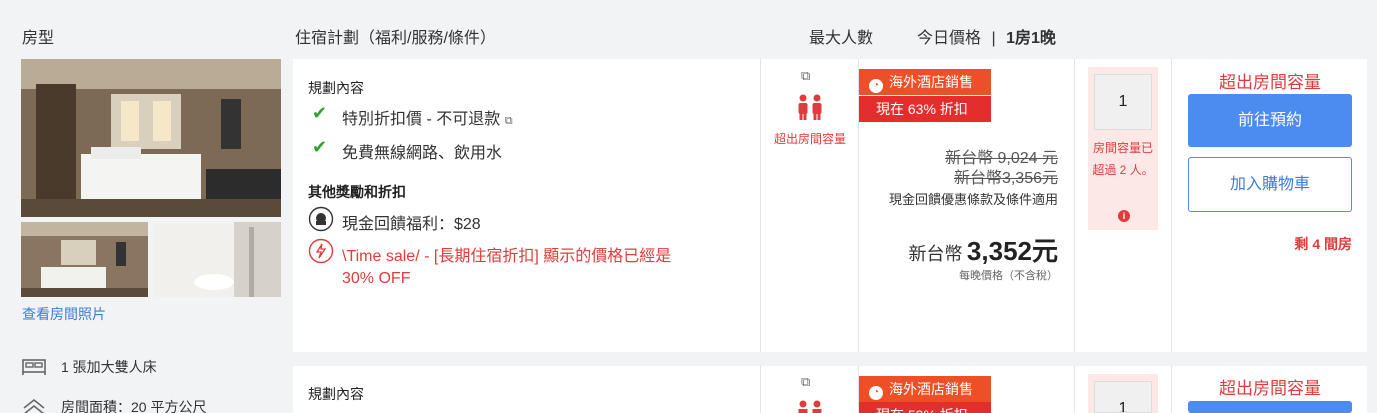 Image resolution: width=1377 pixels, height=413 pixels. I want to click on area-icon, so click(34, 404).